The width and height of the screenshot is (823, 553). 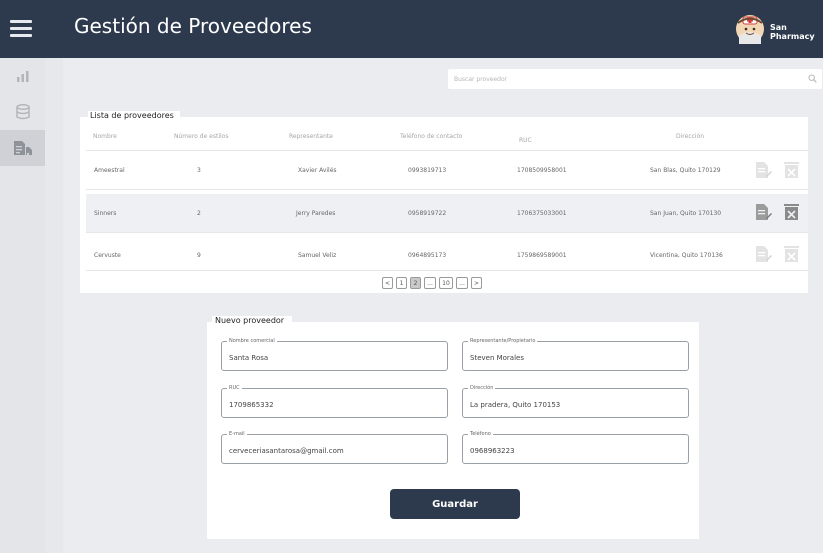 I want to click on supplier-list-title: Lista de proveedores, so click(x=134, y=115).